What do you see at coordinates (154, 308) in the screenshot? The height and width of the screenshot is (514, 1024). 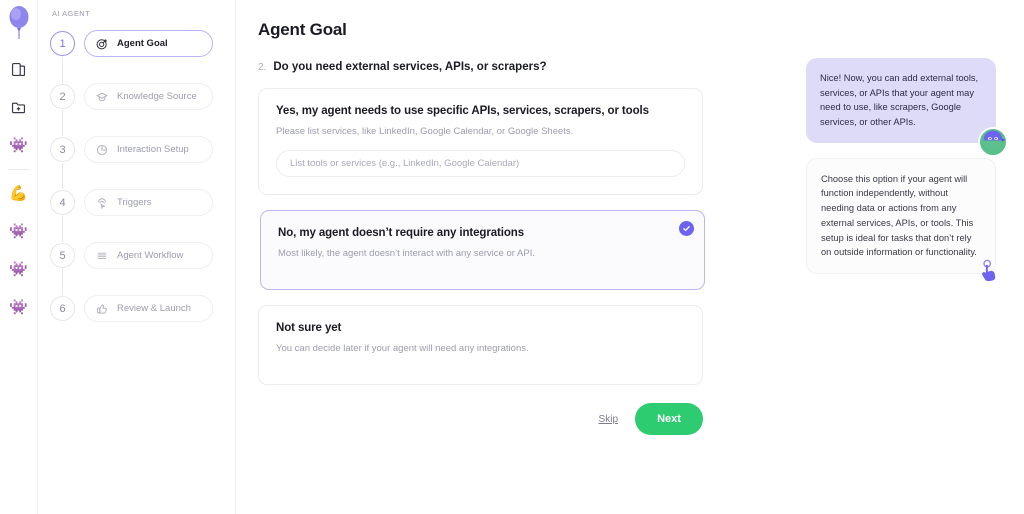 I see `step-label: Review & Launch` at bounding box center [154, 308].